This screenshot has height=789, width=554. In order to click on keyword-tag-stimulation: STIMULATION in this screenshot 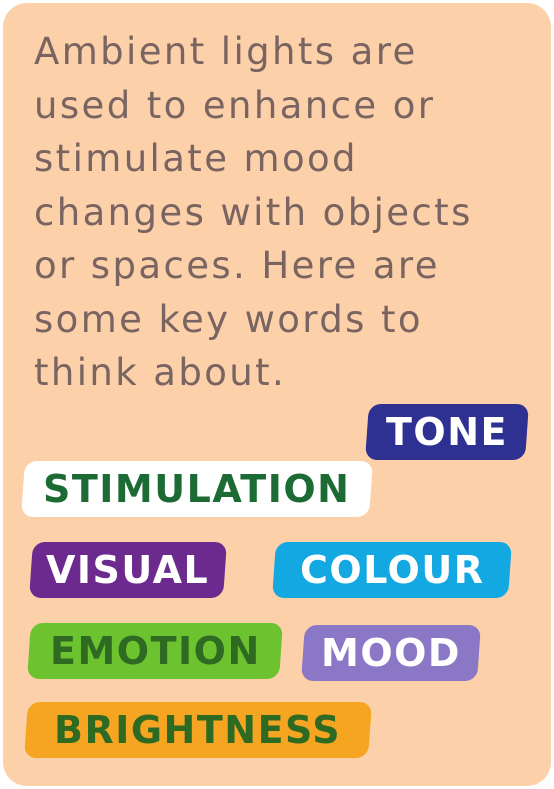, I will do `click(197, 489)`.